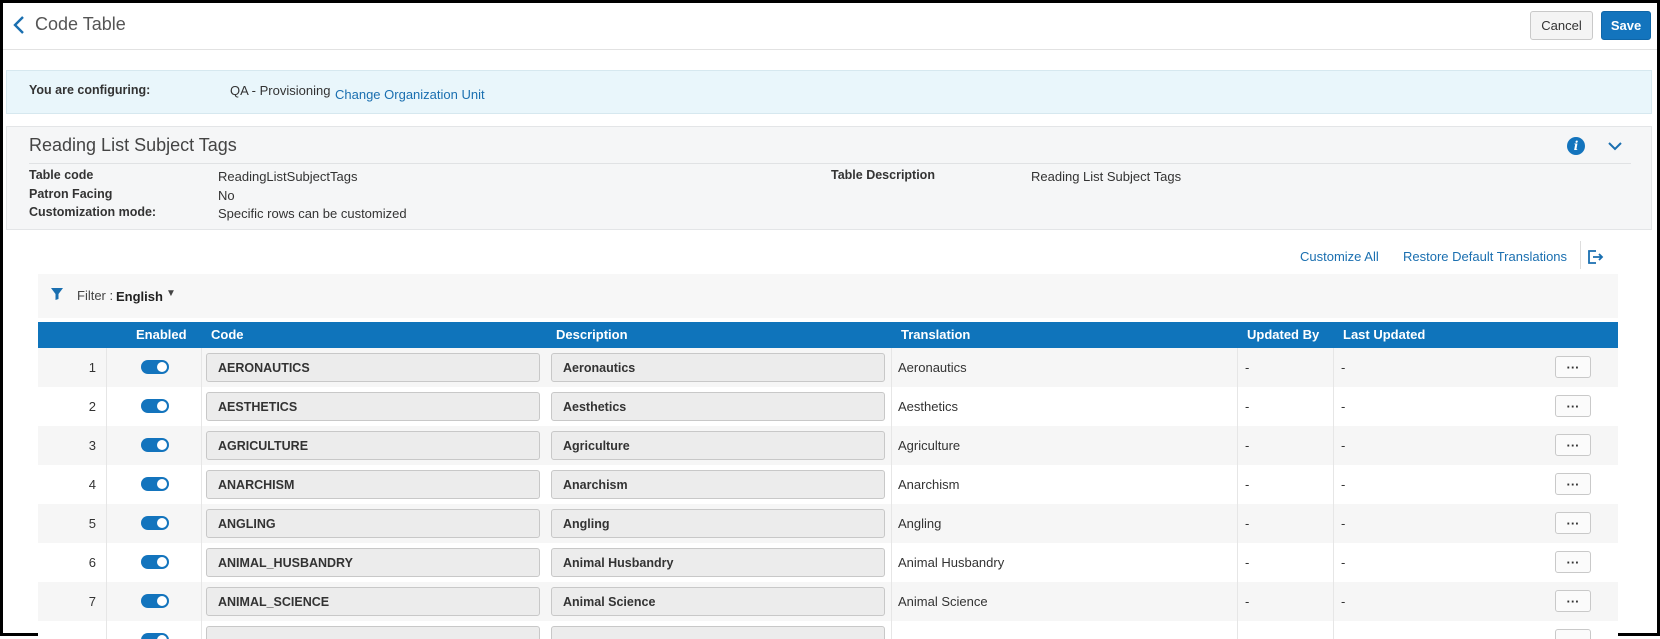  Describe the element at coordinates (373, 562) in the screenshot. I see `code-field: ANIMAL_HUSBANDRY` at that location.